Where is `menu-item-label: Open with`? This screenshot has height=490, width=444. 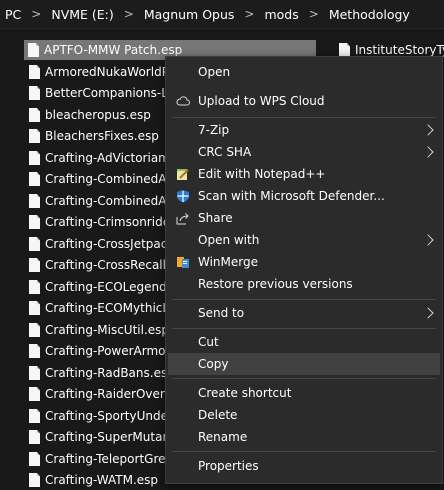 menu-item-label: Open with is located at coordinates (229, 240).